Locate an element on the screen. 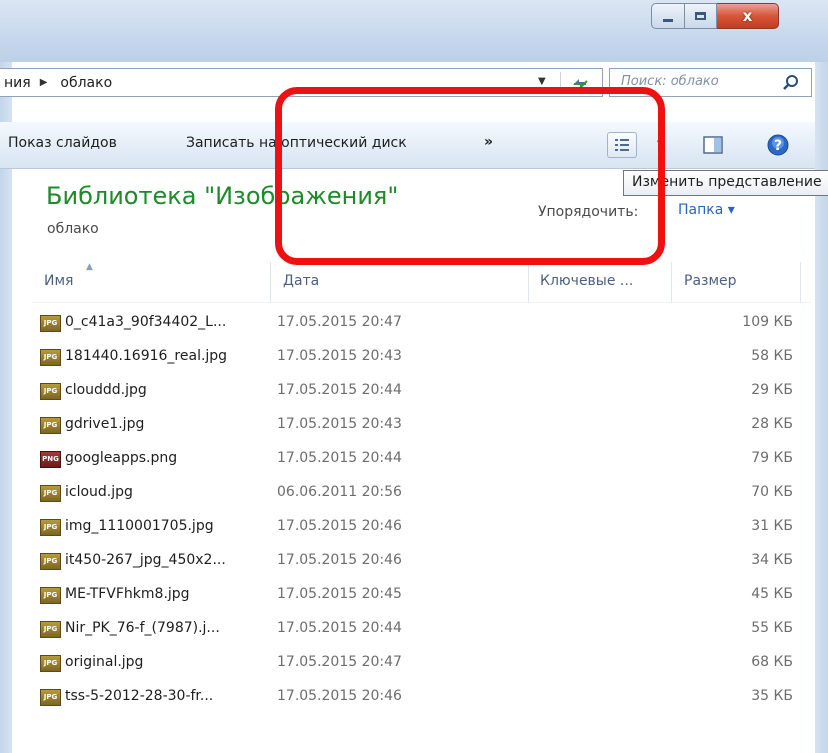  help-button: ? is located at coordinates (778, 145).